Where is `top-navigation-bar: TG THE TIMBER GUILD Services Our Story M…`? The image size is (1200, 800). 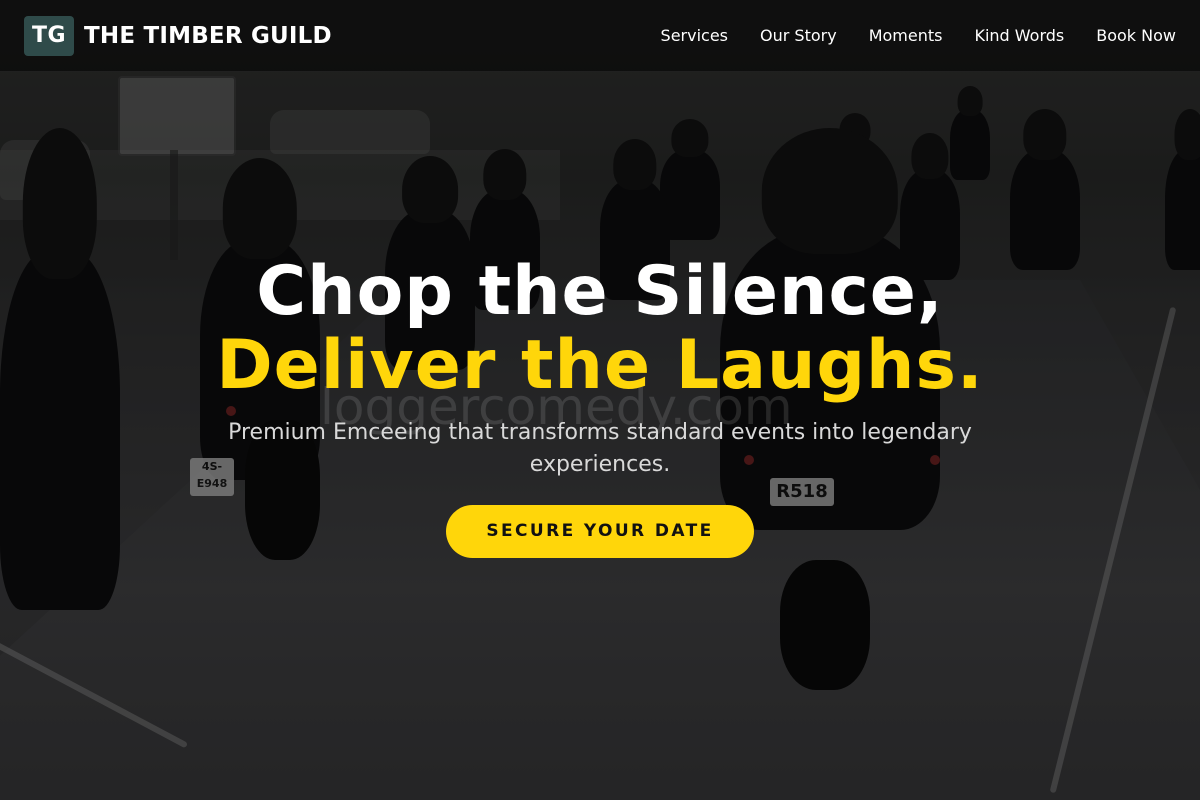
top-navigation-bar: TG THE TIMBER GUILD Services Our Story M… is located at coordinates (600, 36).